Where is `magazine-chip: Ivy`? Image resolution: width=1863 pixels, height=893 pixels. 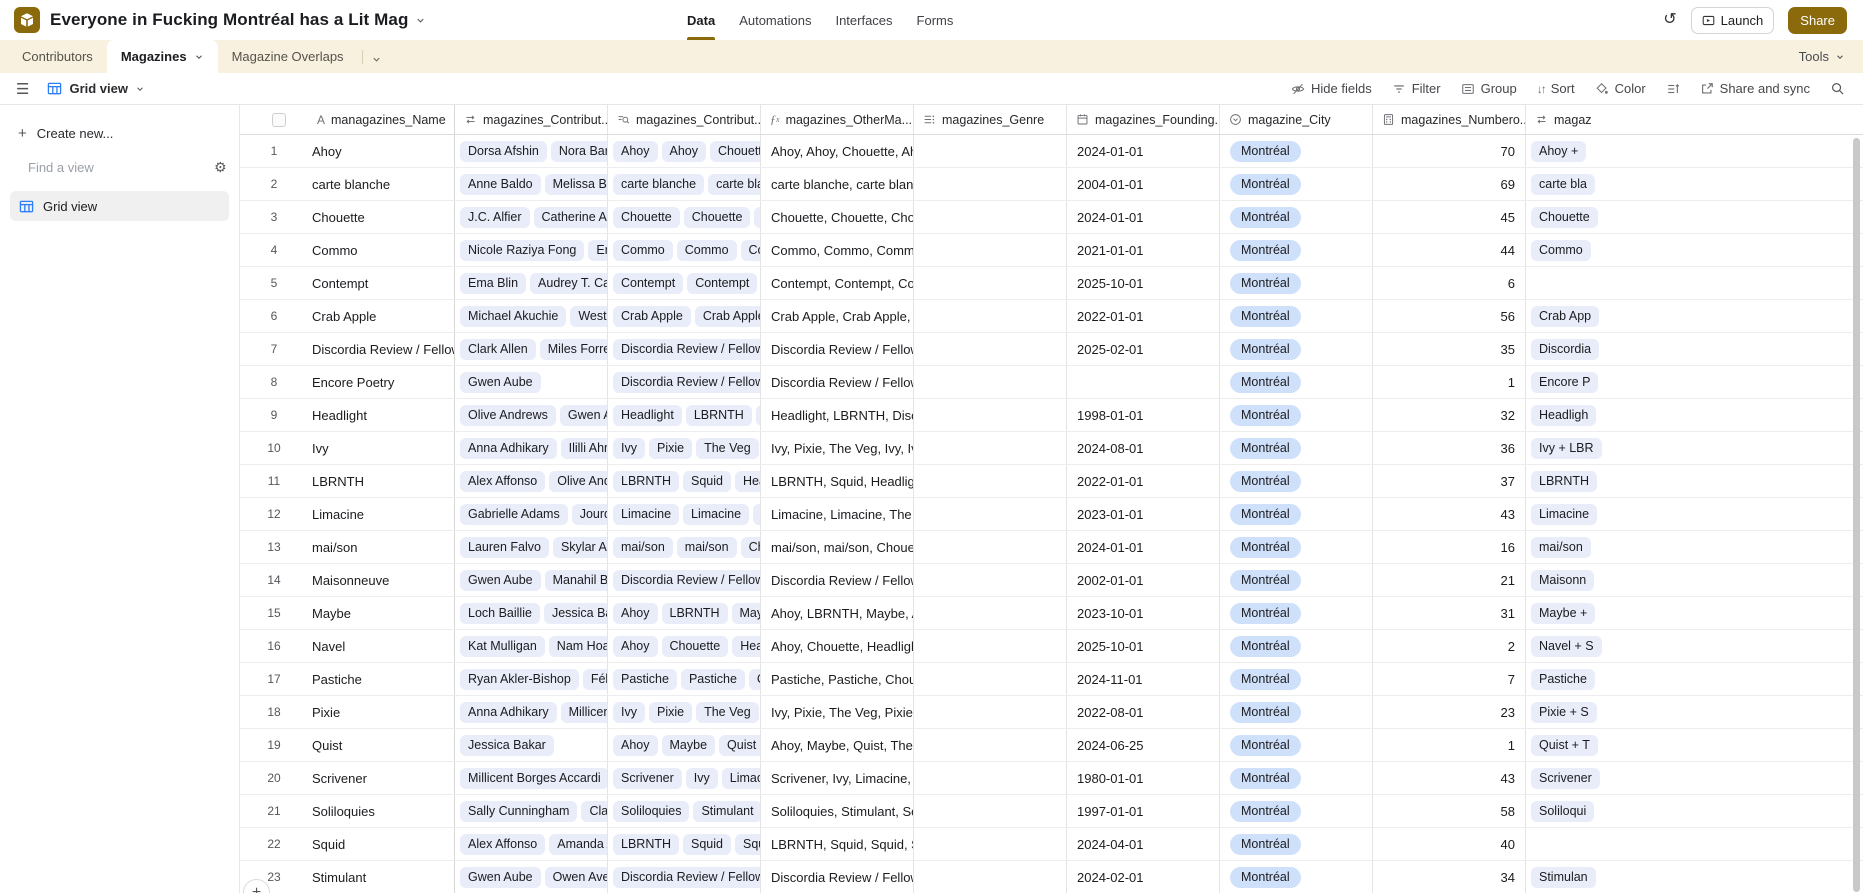
magazine-chip: Ivy is located at coordinates (629, 448).